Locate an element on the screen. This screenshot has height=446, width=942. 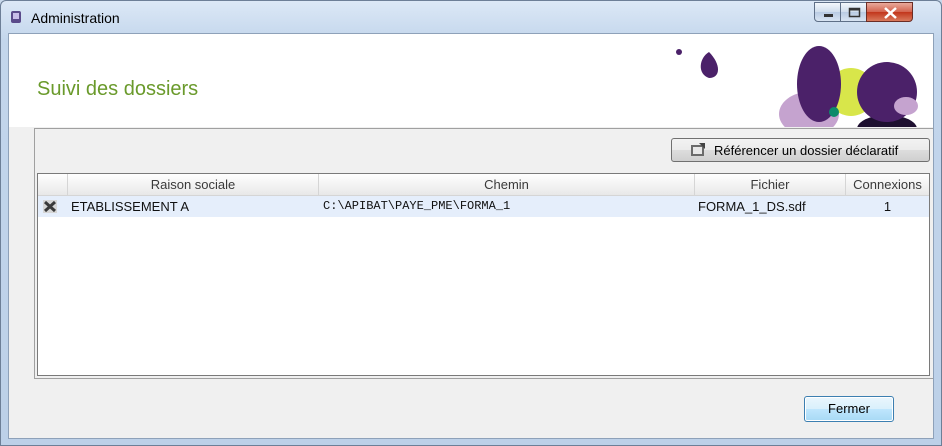
title-bar: Administration is located at coordinates (471, 17).